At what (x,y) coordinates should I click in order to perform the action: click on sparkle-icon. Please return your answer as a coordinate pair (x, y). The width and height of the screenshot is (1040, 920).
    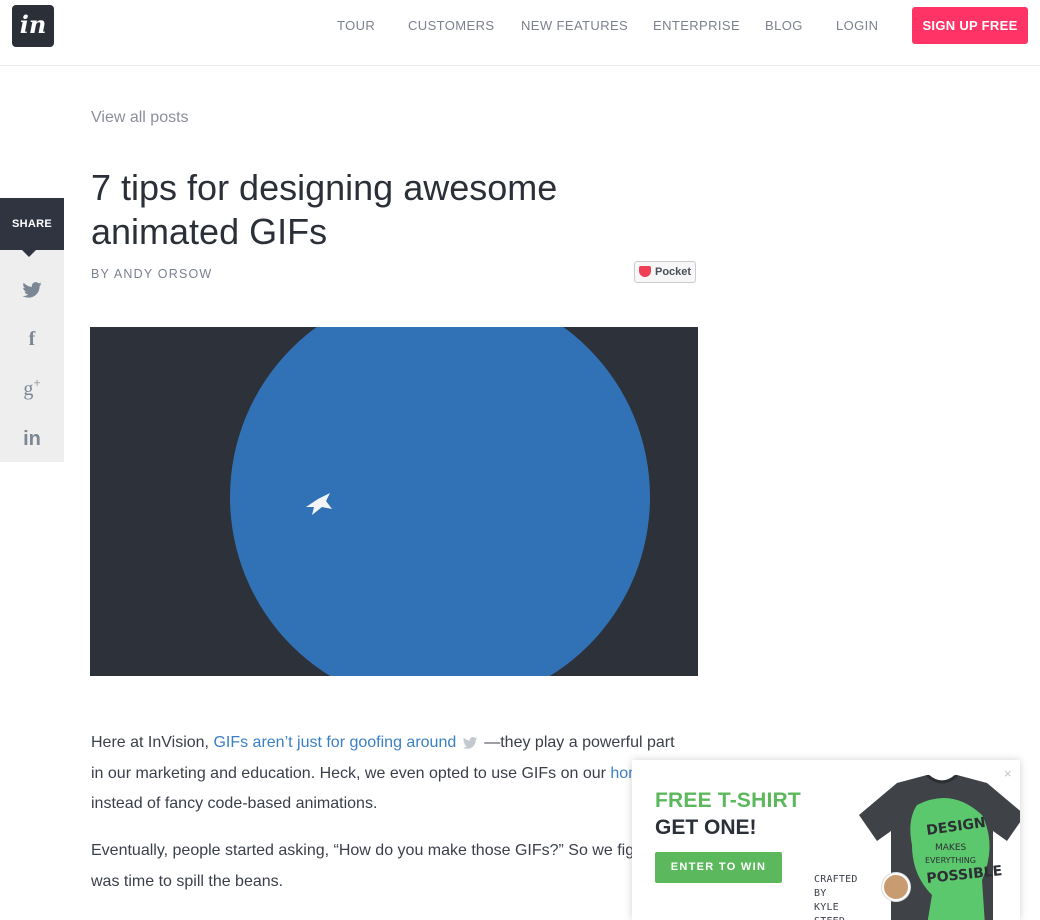
    Looking at the image, I should click on (319, 504).